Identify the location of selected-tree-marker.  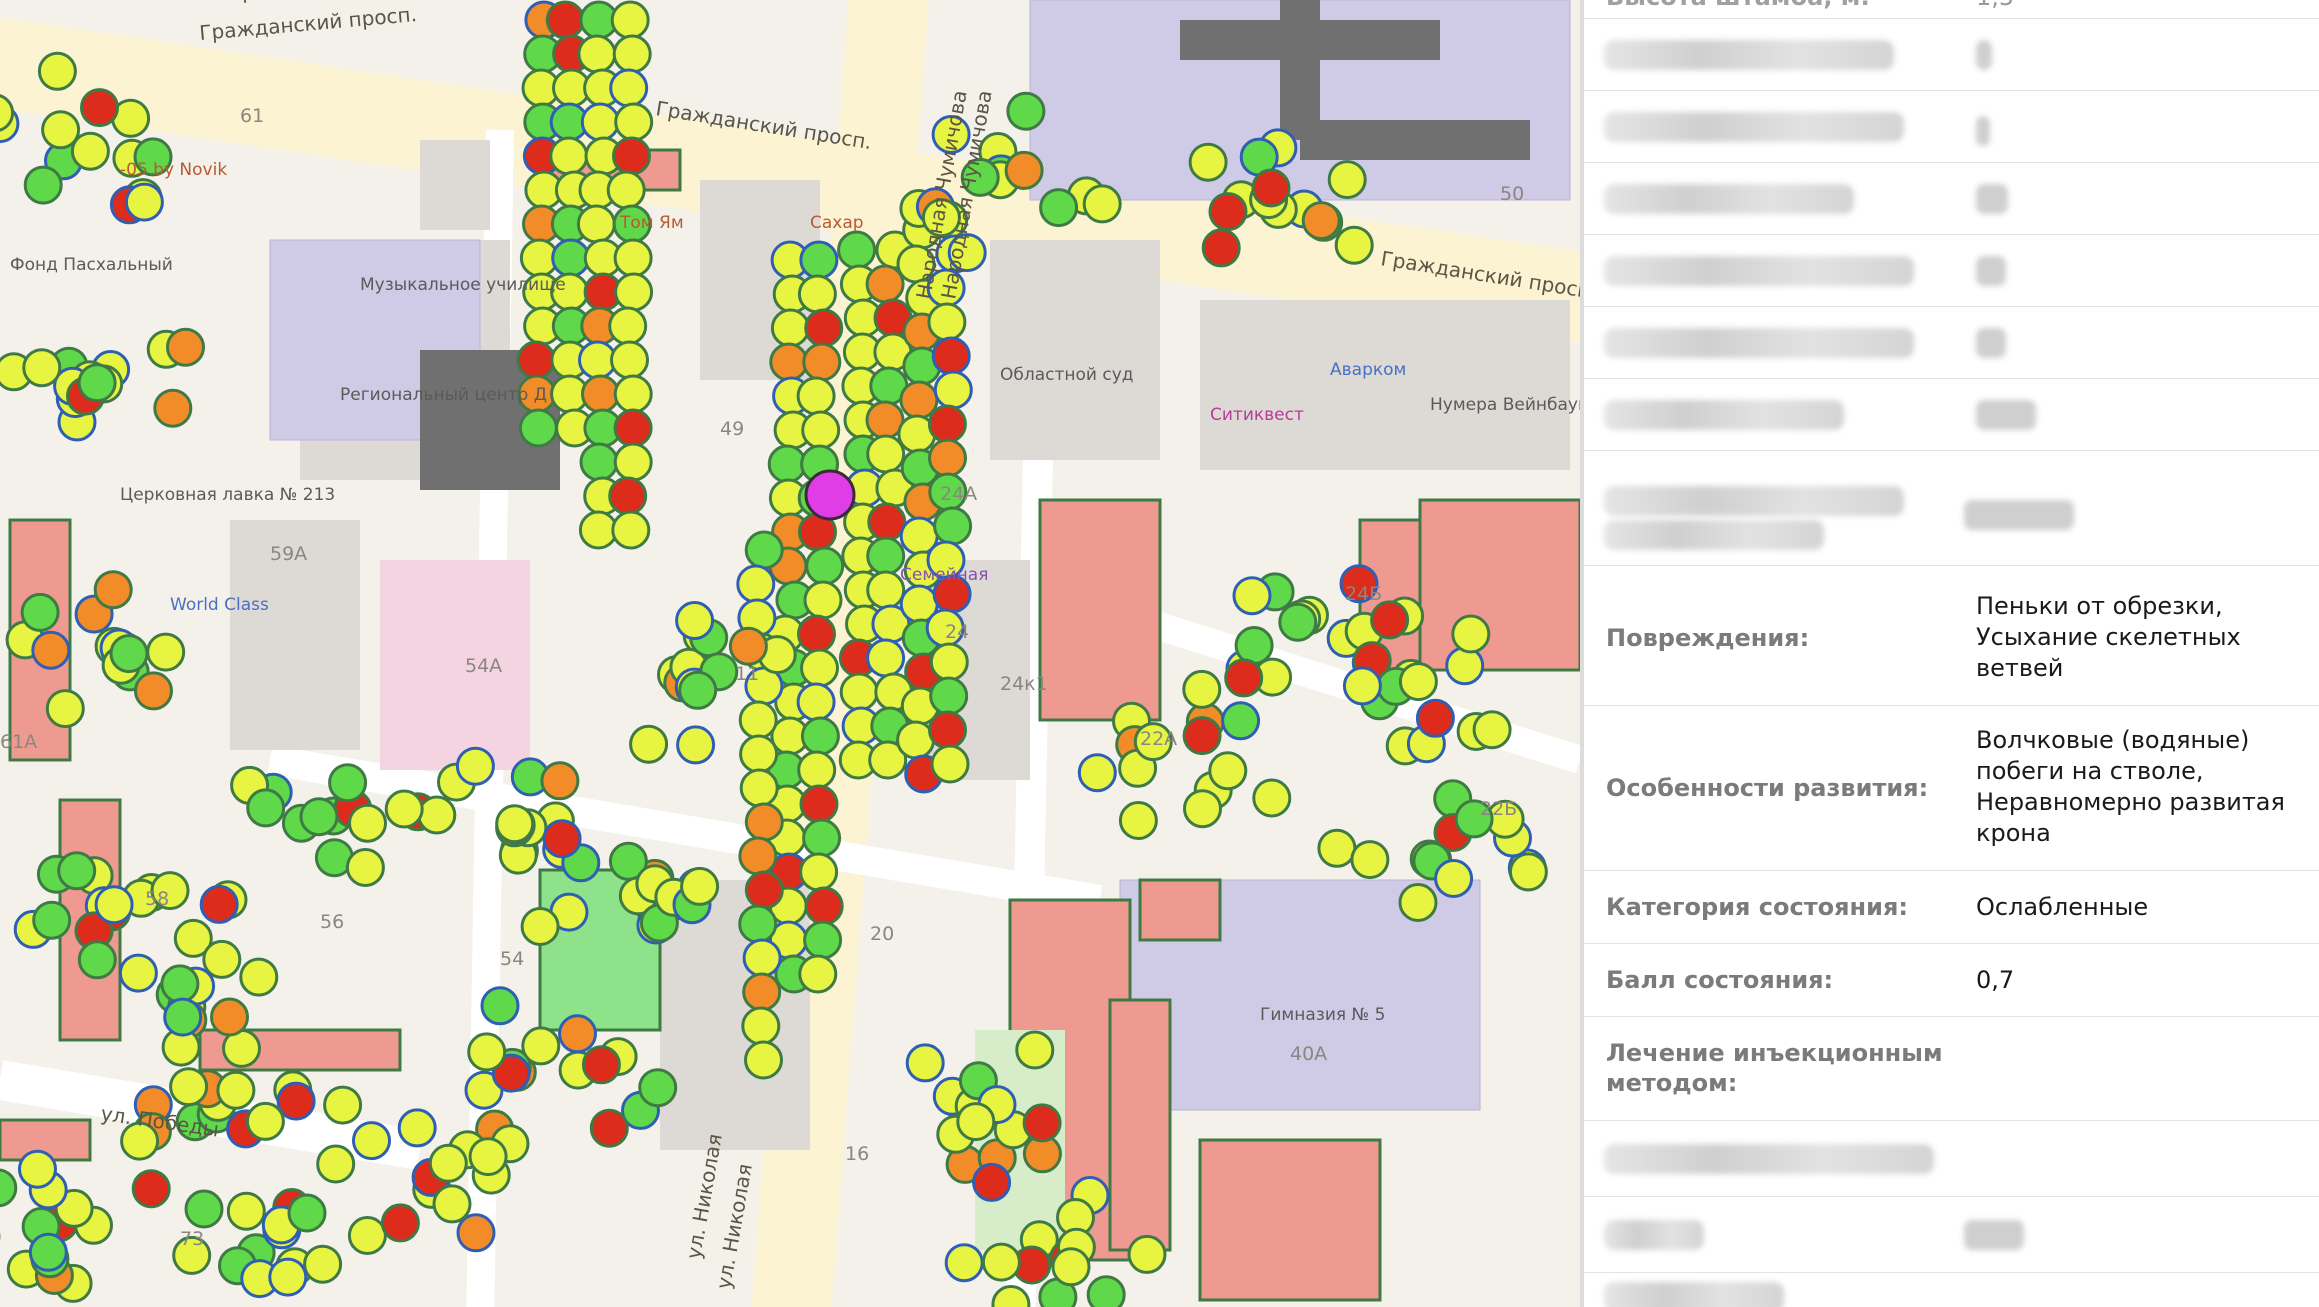
(830, 495).